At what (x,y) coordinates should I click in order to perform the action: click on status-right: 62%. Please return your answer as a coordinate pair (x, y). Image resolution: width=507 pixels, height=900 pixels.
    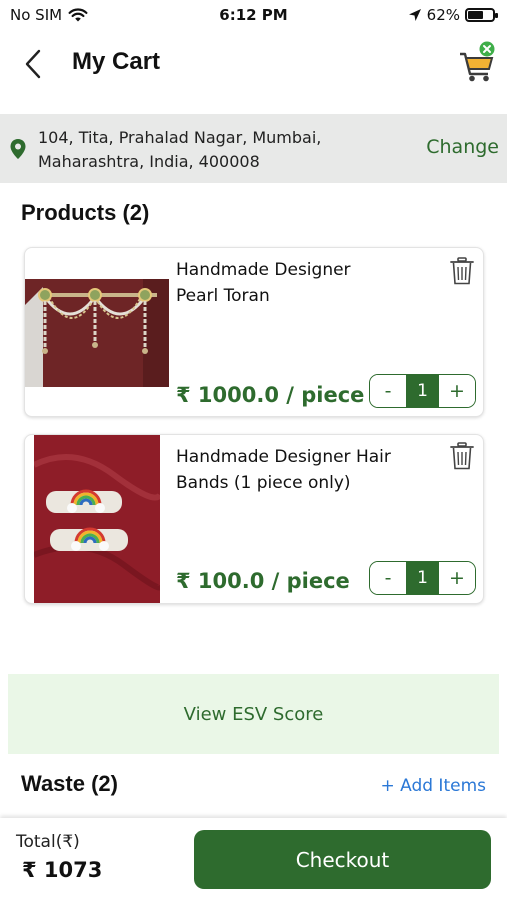
    Looking at the image, I should click on (453, 15).